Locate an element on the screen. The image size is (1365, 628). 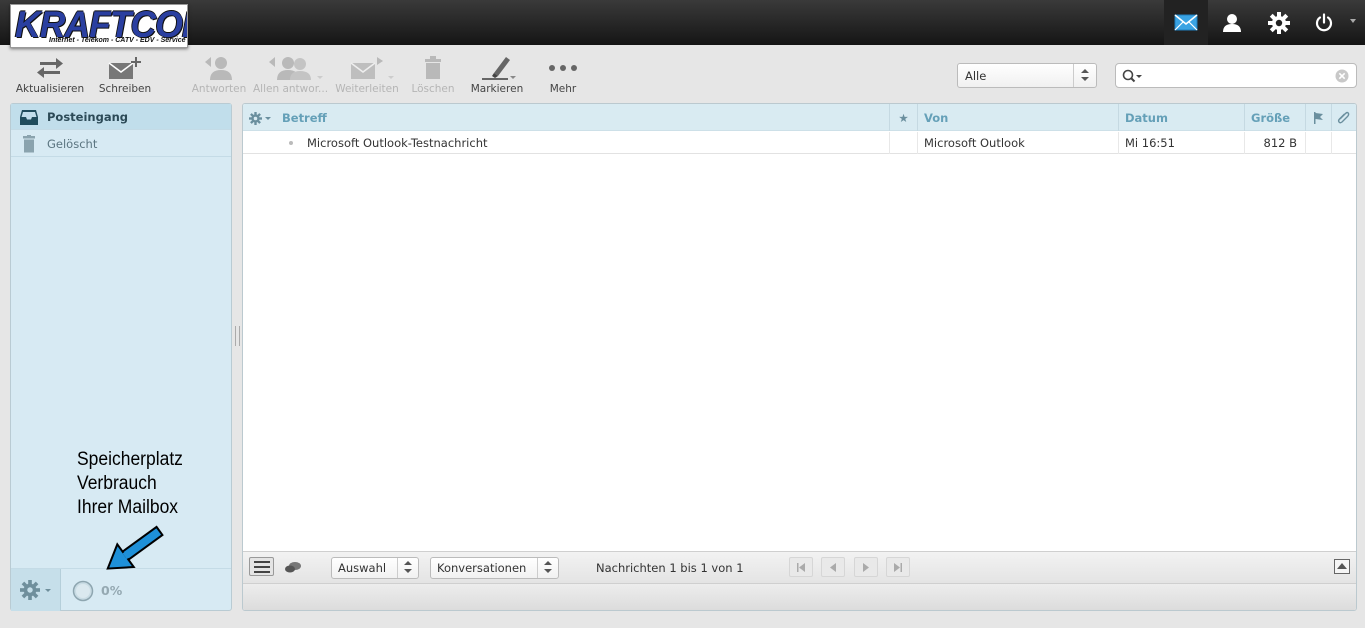
first-page-icon is located at coordinates (801, 567).